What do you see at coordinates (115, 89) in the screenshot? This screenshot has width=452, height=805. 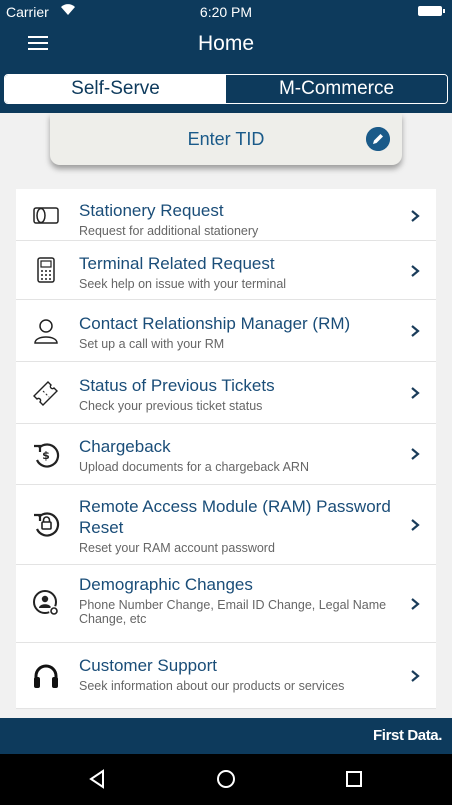 I see `tab-self-serve: Self-Serve` at bounding box center [115, 89].